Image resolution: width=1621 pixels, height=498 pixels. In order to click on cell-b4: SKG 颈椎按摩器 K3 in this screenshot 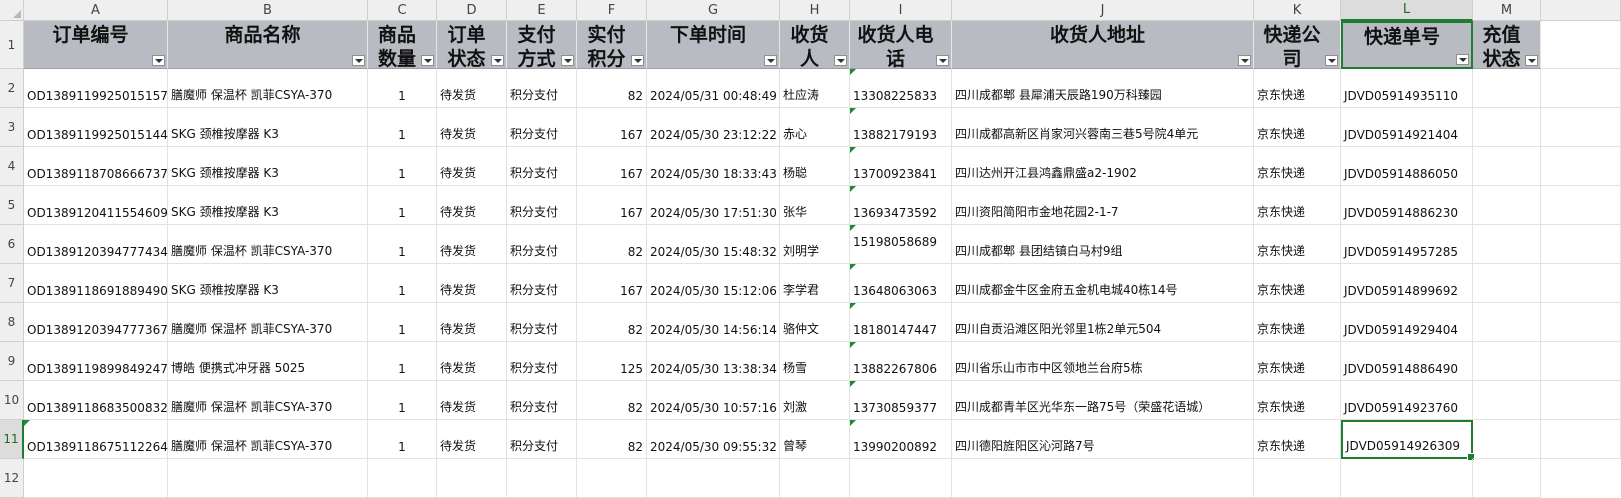, I will do `click(268, 166)`.